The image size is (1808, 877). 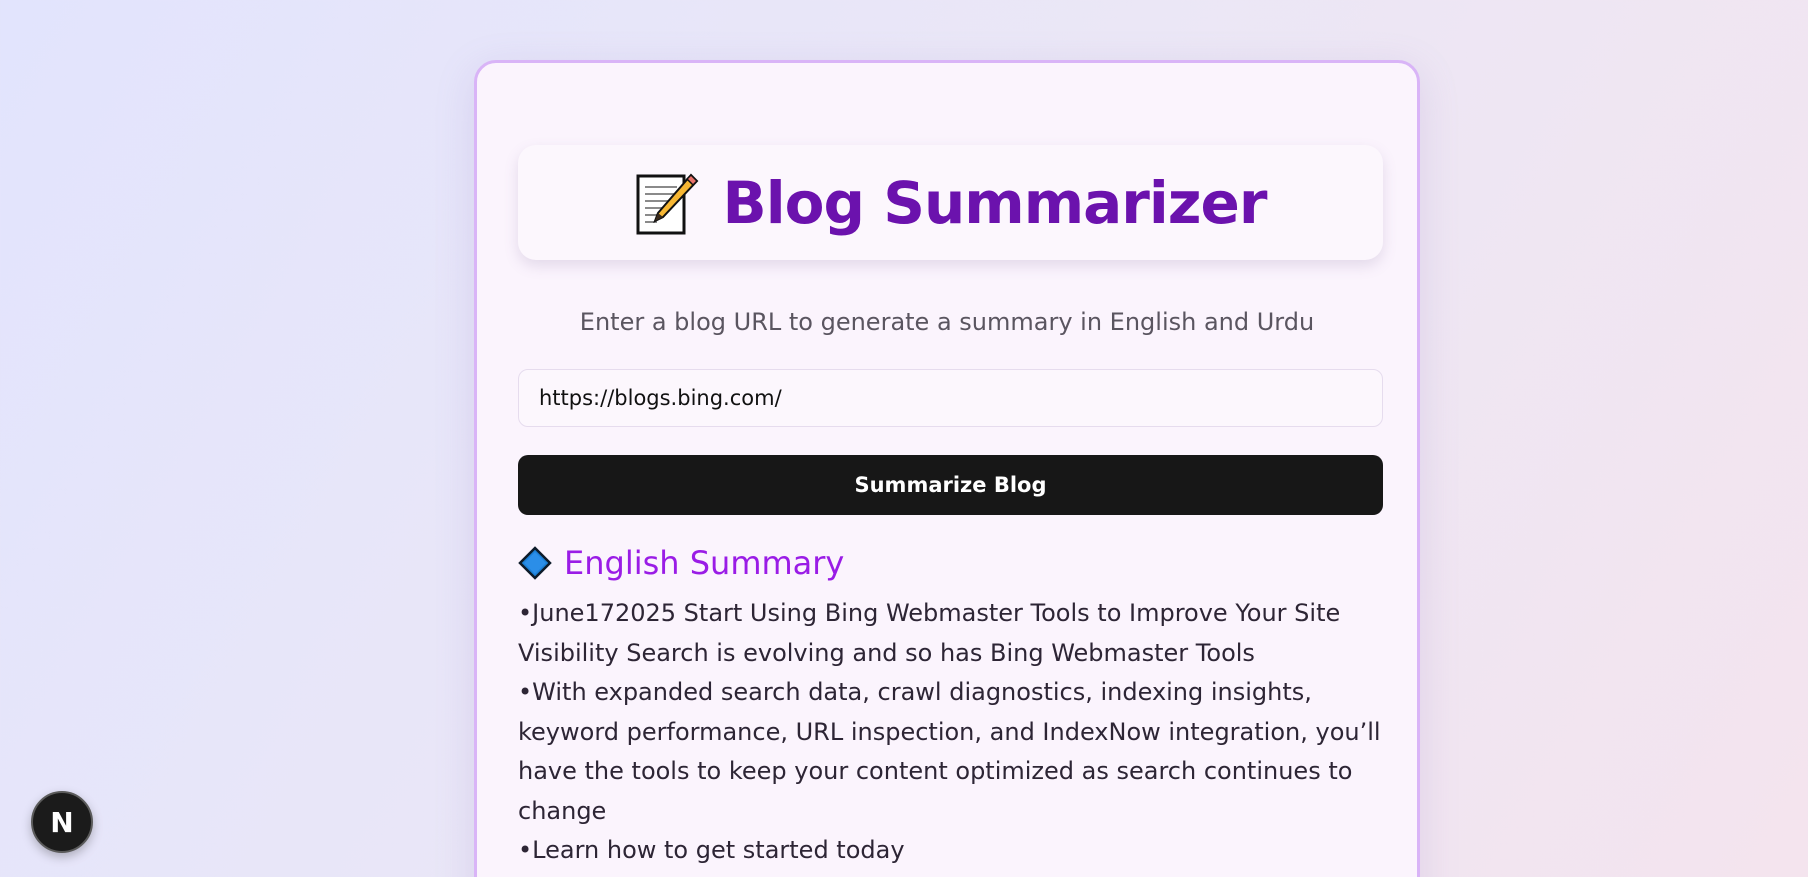 I want to click on summarize-blog-button: Summarize Blog, so click(x=950, y=485).